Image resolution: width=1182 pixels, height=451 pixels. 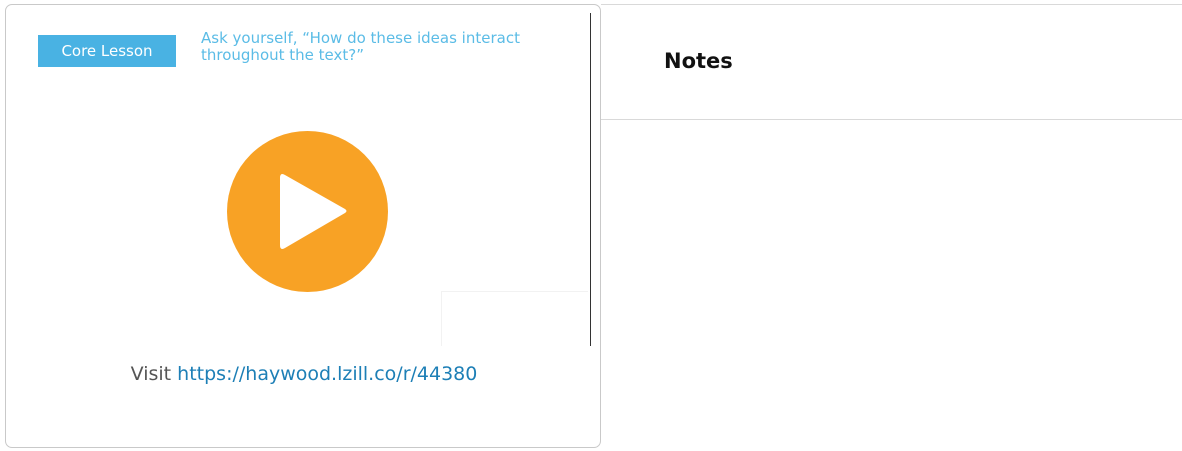 I want to click on notes-divider, so click(x=891, y=119).